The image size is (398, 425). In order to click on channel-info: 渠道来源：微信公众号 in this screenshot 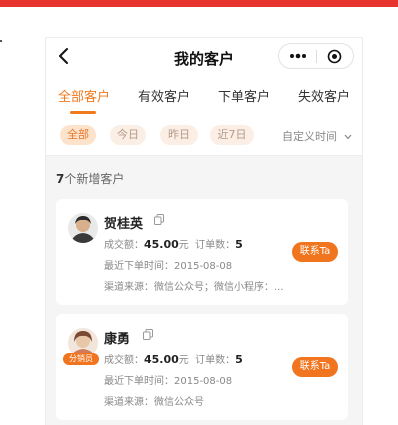, I will do `click(154, 400)`.